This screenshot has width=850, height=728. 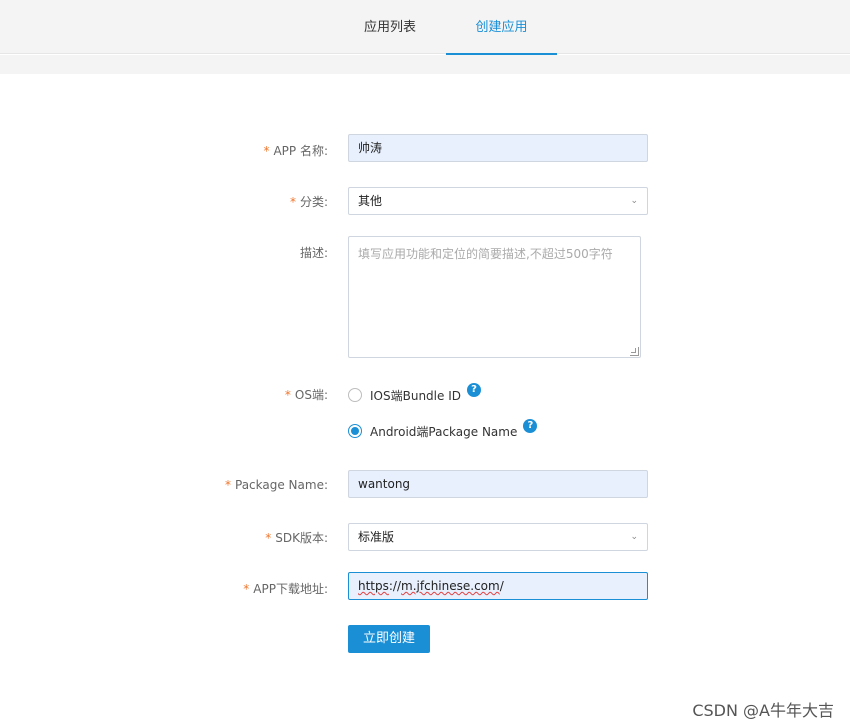 What do you see at coordinates (501, 27) in the screenshot?
I see `tab-create-app: 创建应用` at bounding box center [501, 27].